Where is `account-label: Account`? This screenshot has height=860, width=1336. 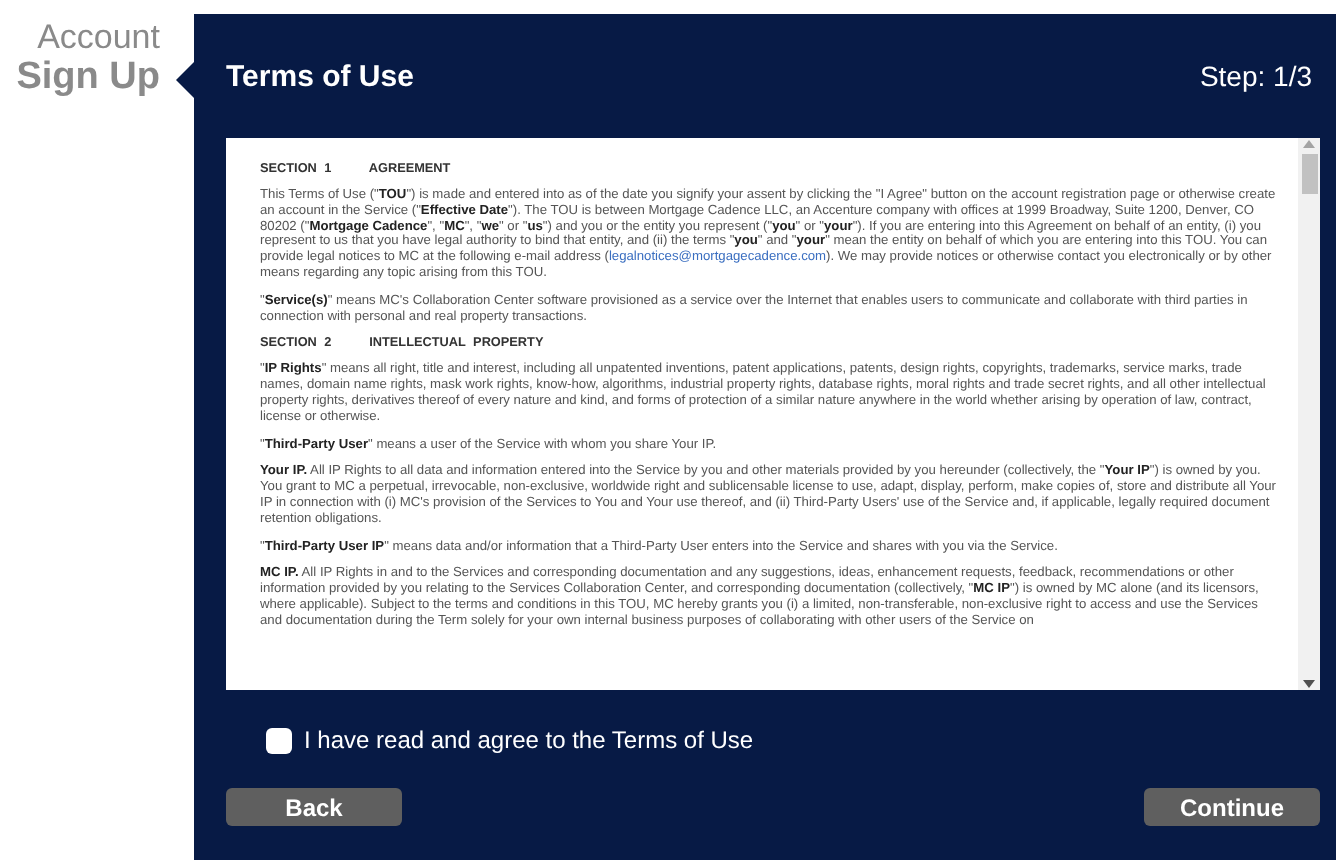
account-label: Account is located at coordinates (98, 37).